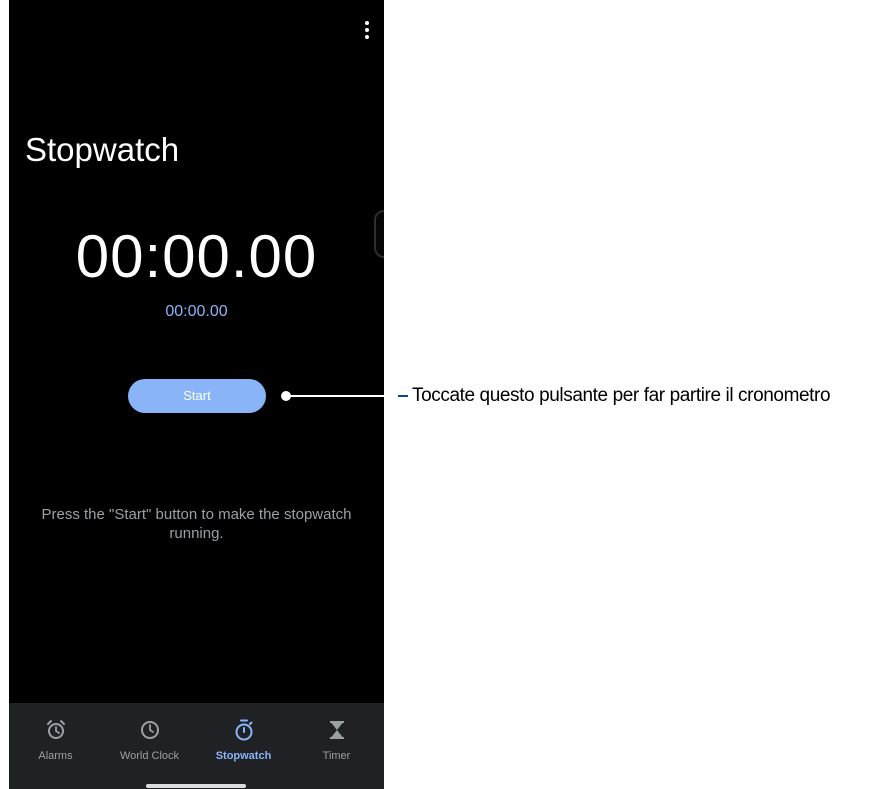  What do you see at coordinates (243, 756) in the screenshot?
I see `nav-label-stopwatch: Stopwatch` at bounding box center [243, 756].